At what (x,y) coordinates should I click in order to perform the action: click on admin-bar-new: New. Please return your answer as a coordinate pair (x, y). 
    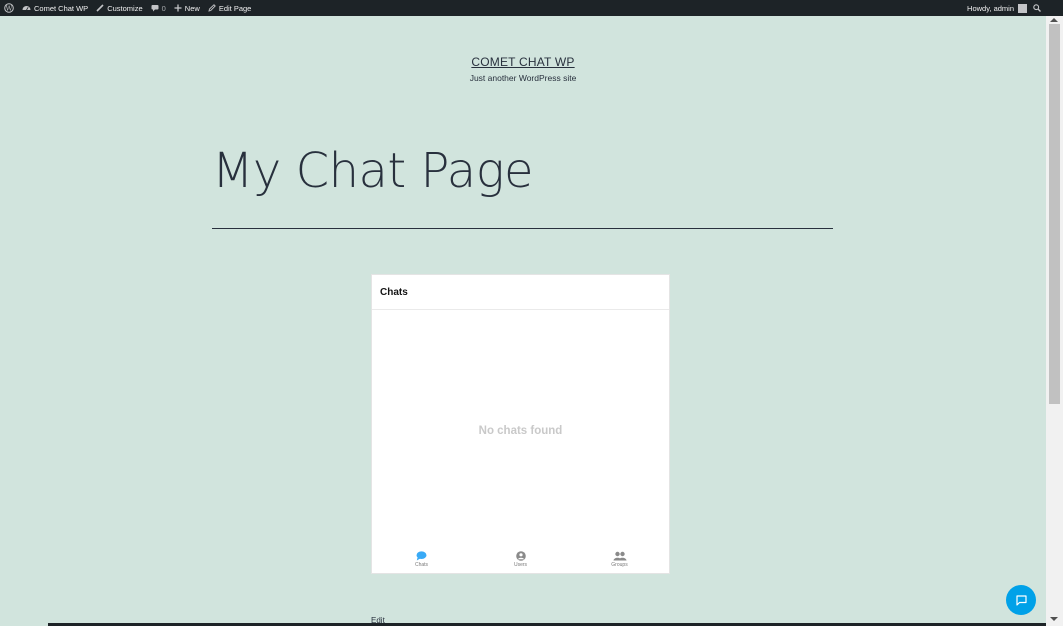
    Looking at the image, I should click on (187, 8).